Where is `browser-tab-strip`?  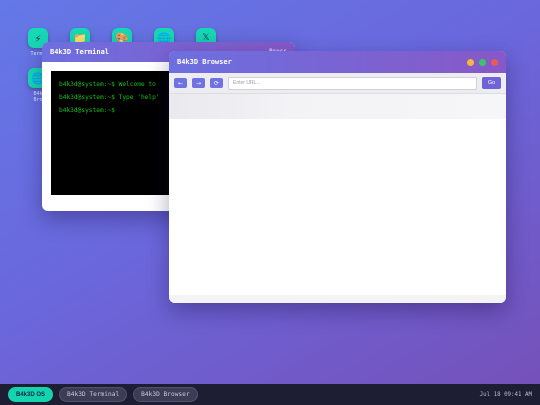 browser-tab-strip is located at coordinates (337, 106).